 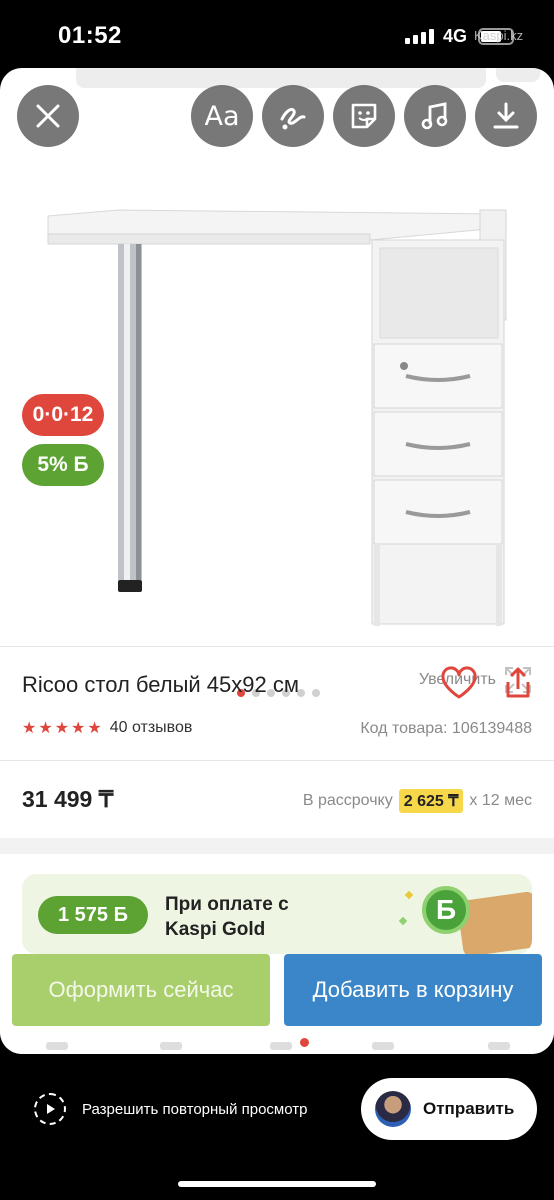 I want to click on notification-dot, so click(x=304, y=1042).